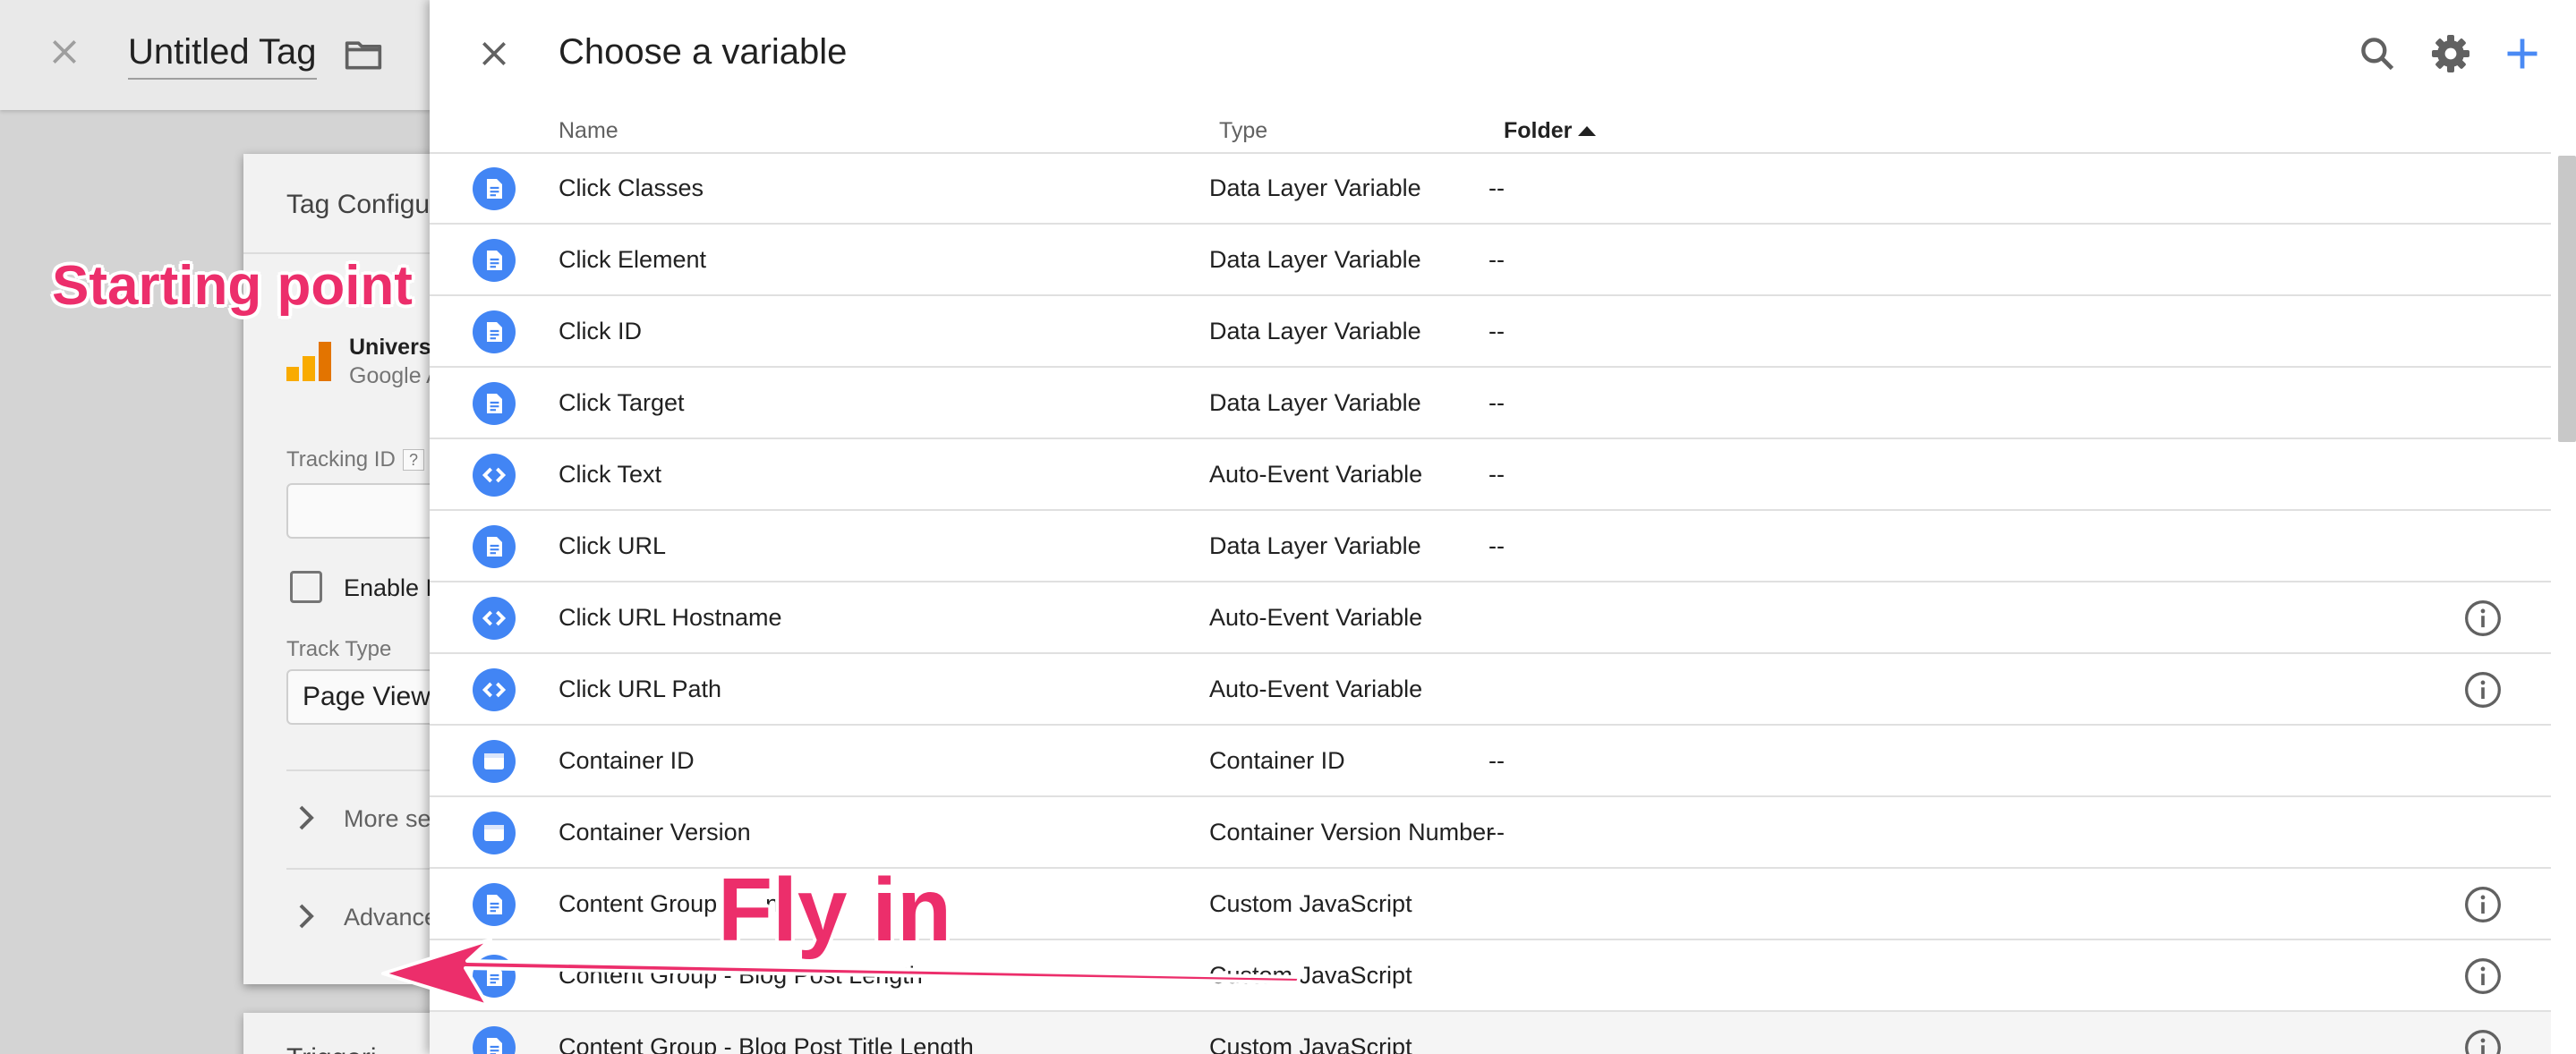 The image size is (2576, 1054). What do you see at coordinates (308, 362) in the screenshot?
I see `google-analytics-logo` at bounding box center [308, 362].